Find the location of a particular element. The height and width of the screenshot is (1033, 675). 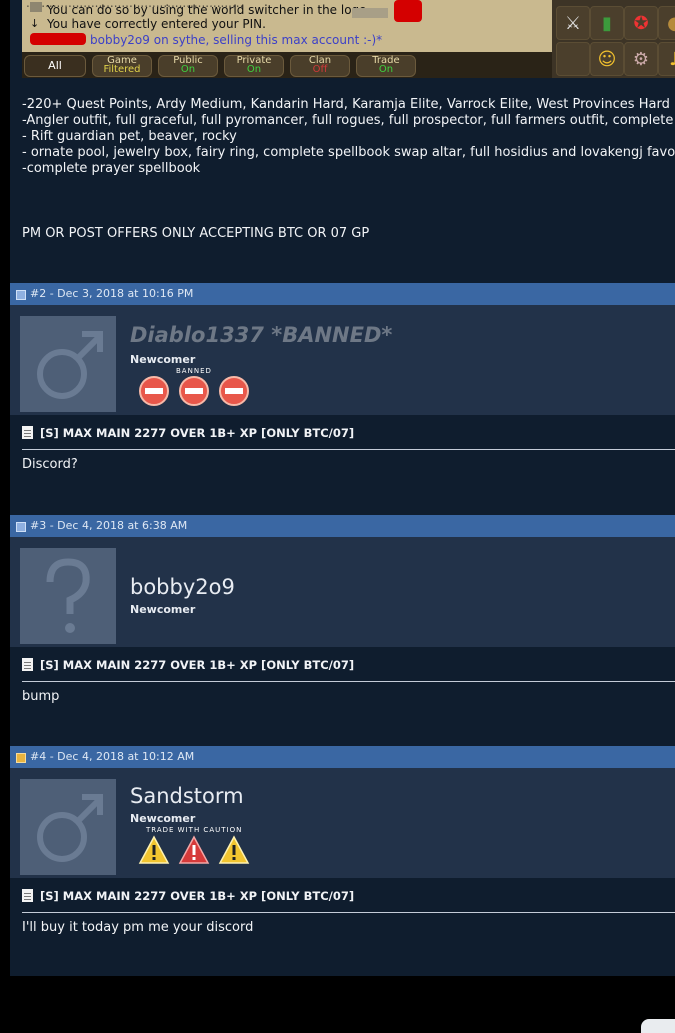

quest-icon: ✪ is located at coordinates (641, 23).